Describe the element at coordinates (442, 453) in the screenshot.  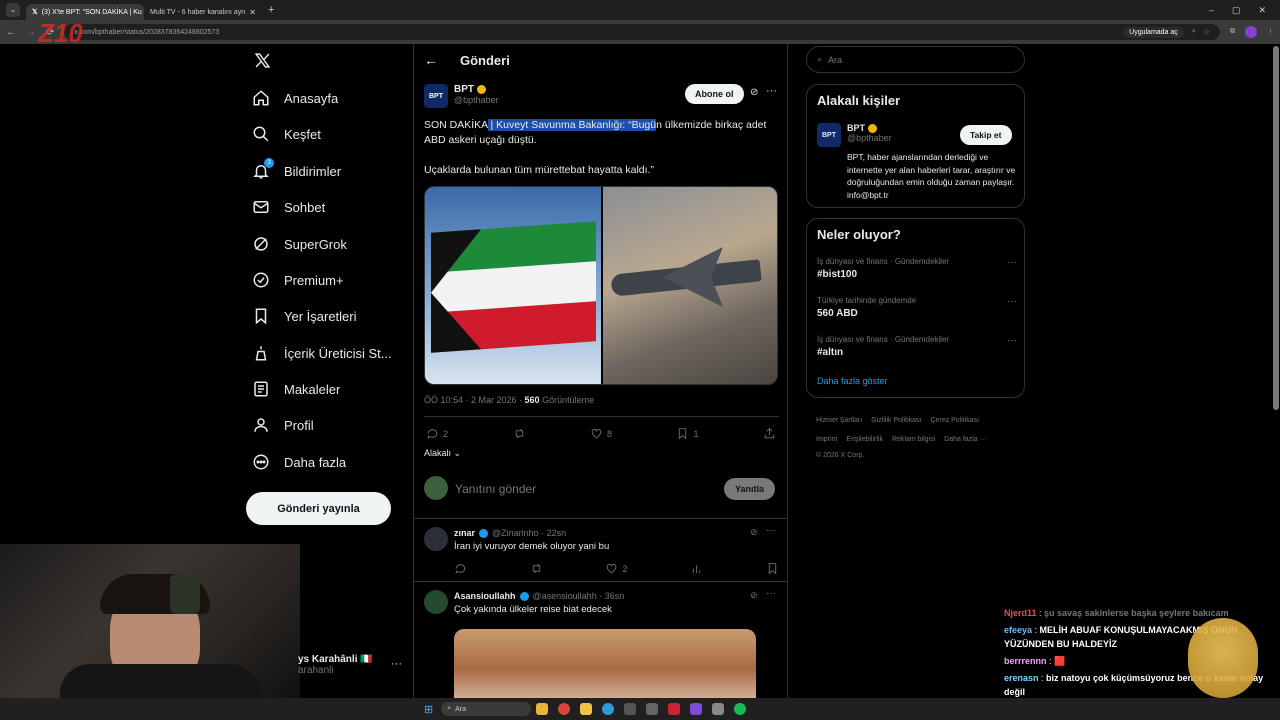
I see `relevant-sort: Alakalı ⌄` at that location.